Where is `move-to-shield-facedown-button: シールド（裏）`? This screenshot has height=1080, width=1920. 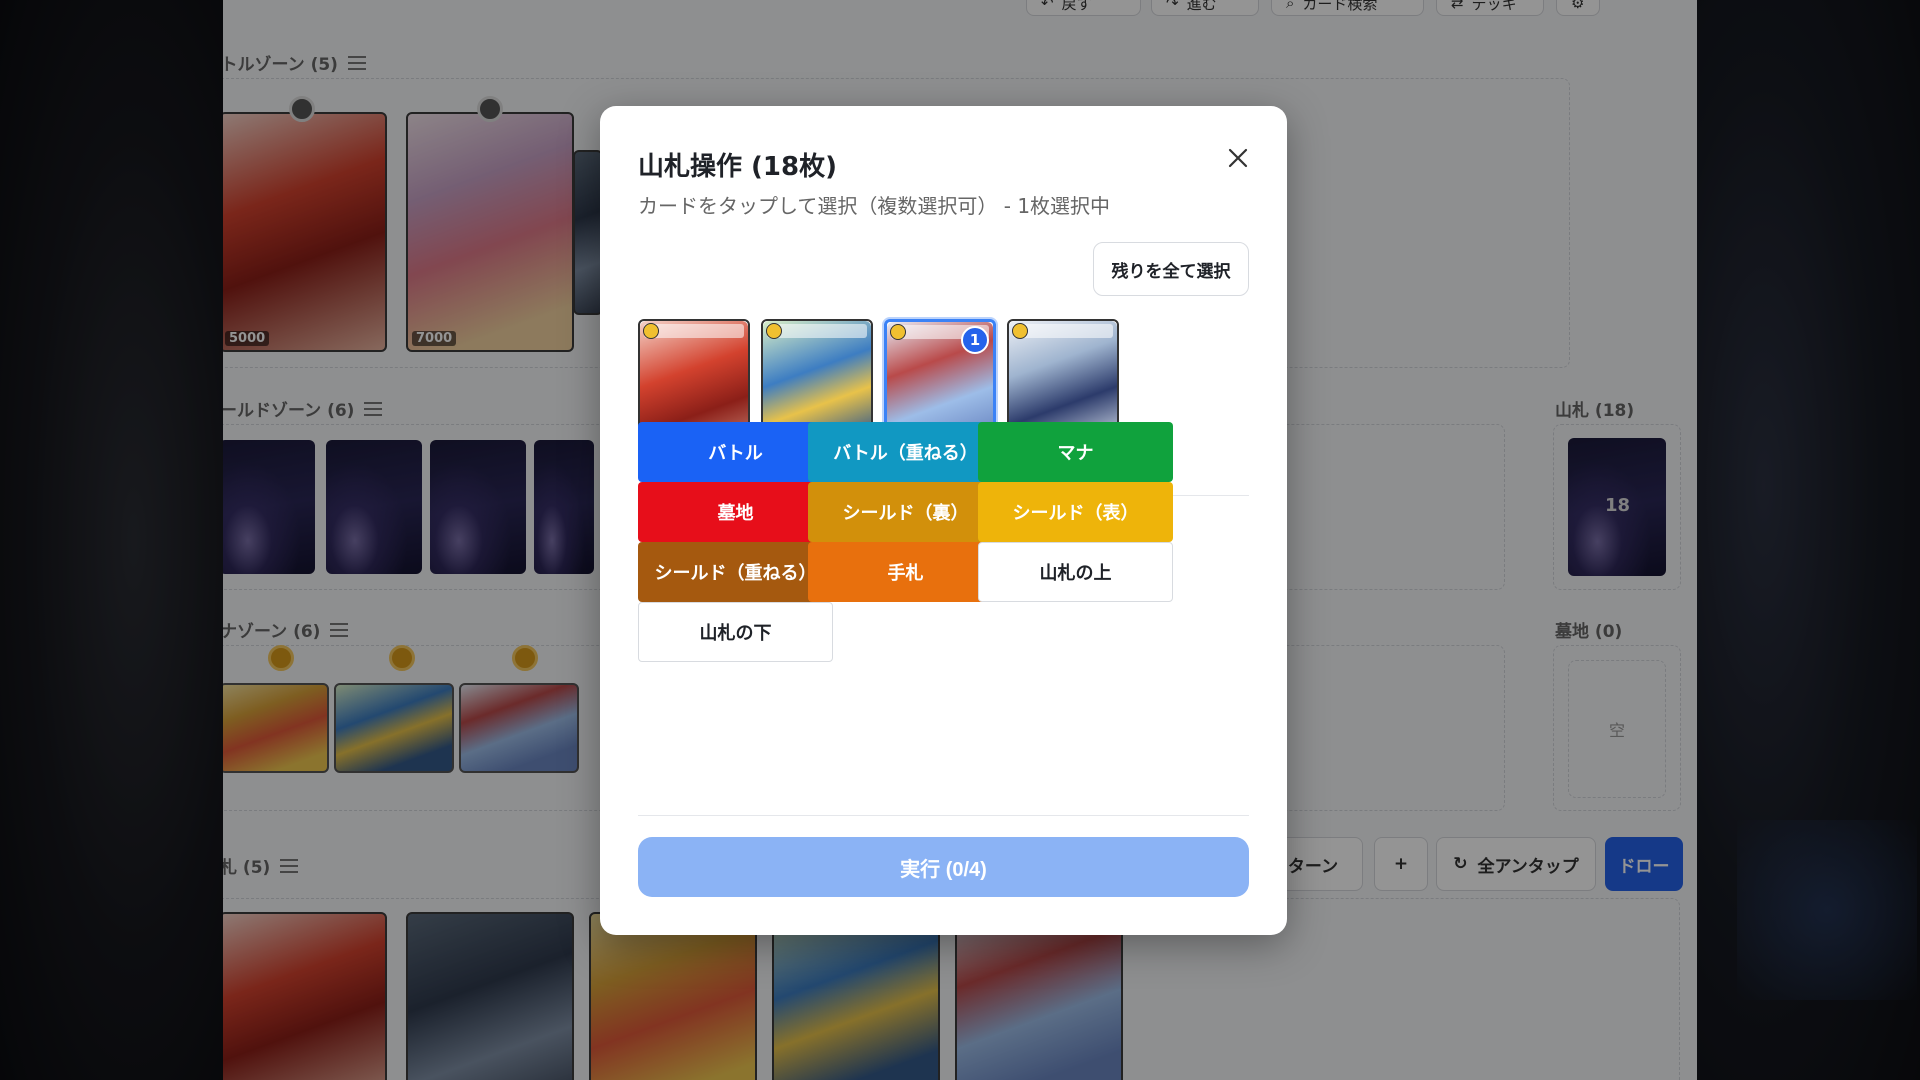 move-to-shield-facedown-button: シールド（裏） is located at coordinates (905, 512).